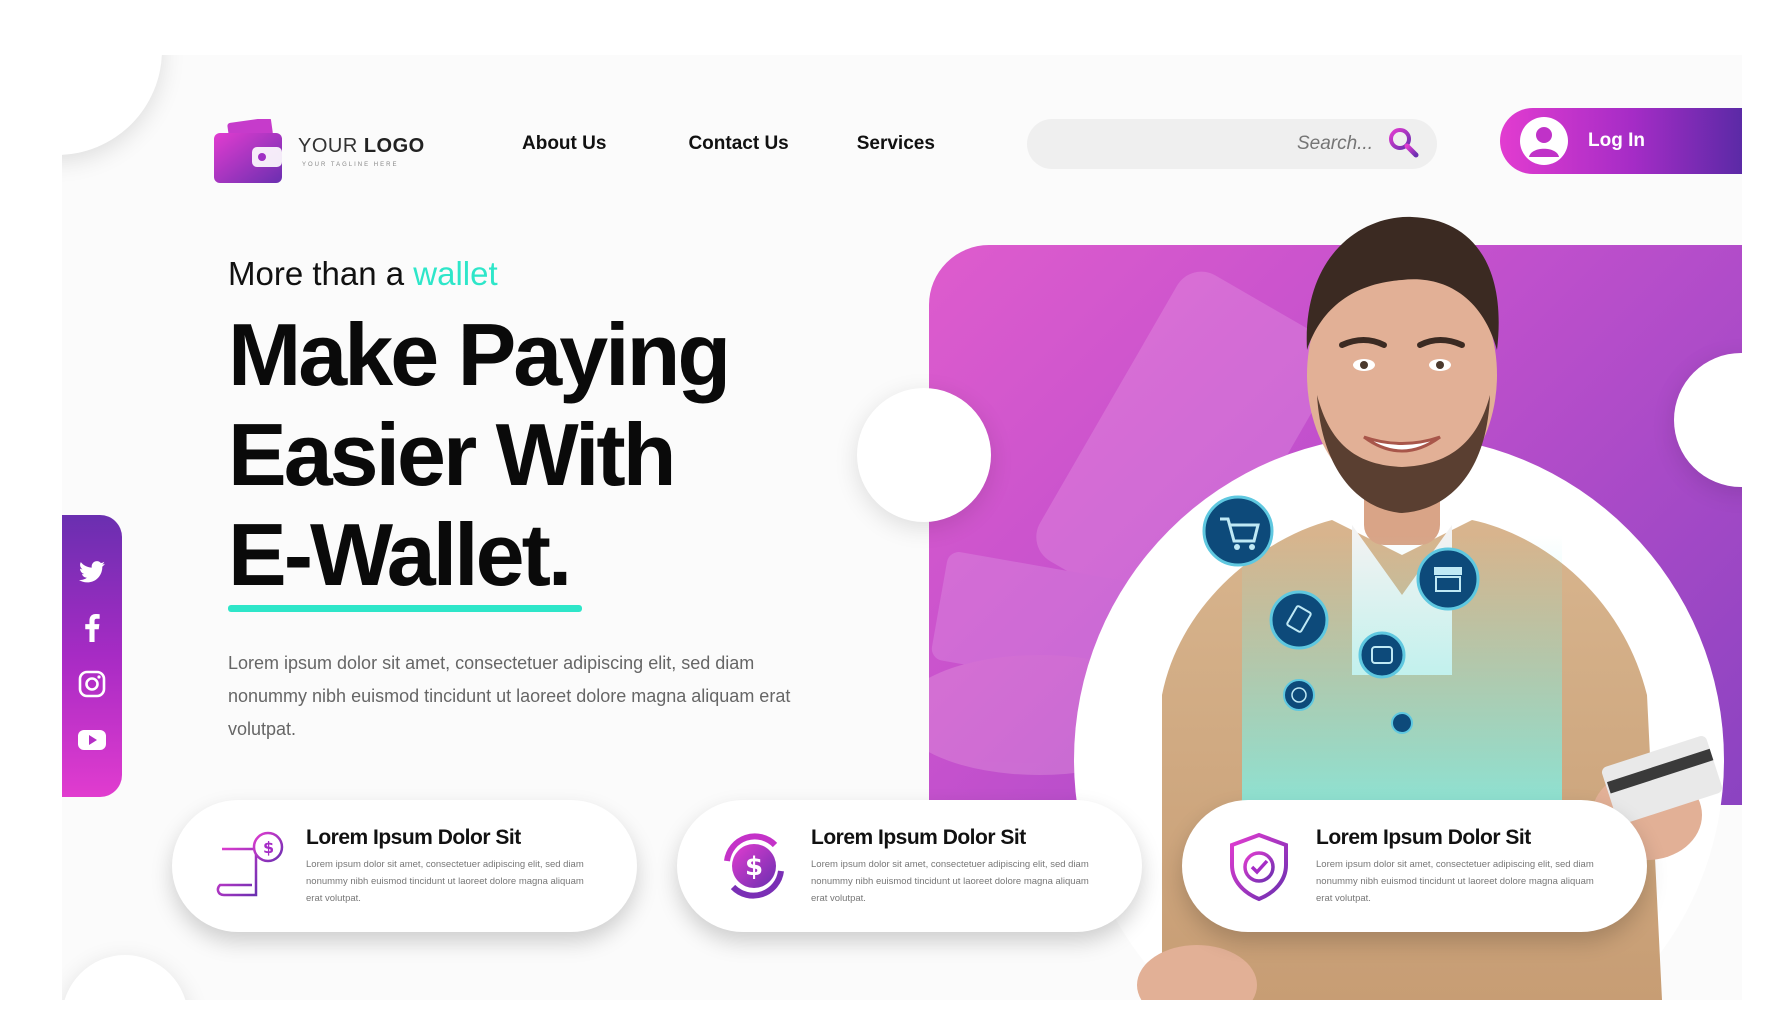 This screenshot has height=1034, width=1782. Describe the element at coordinates (564, 144) in the screenshot. I see `nav-about-us: About Us` at that location.